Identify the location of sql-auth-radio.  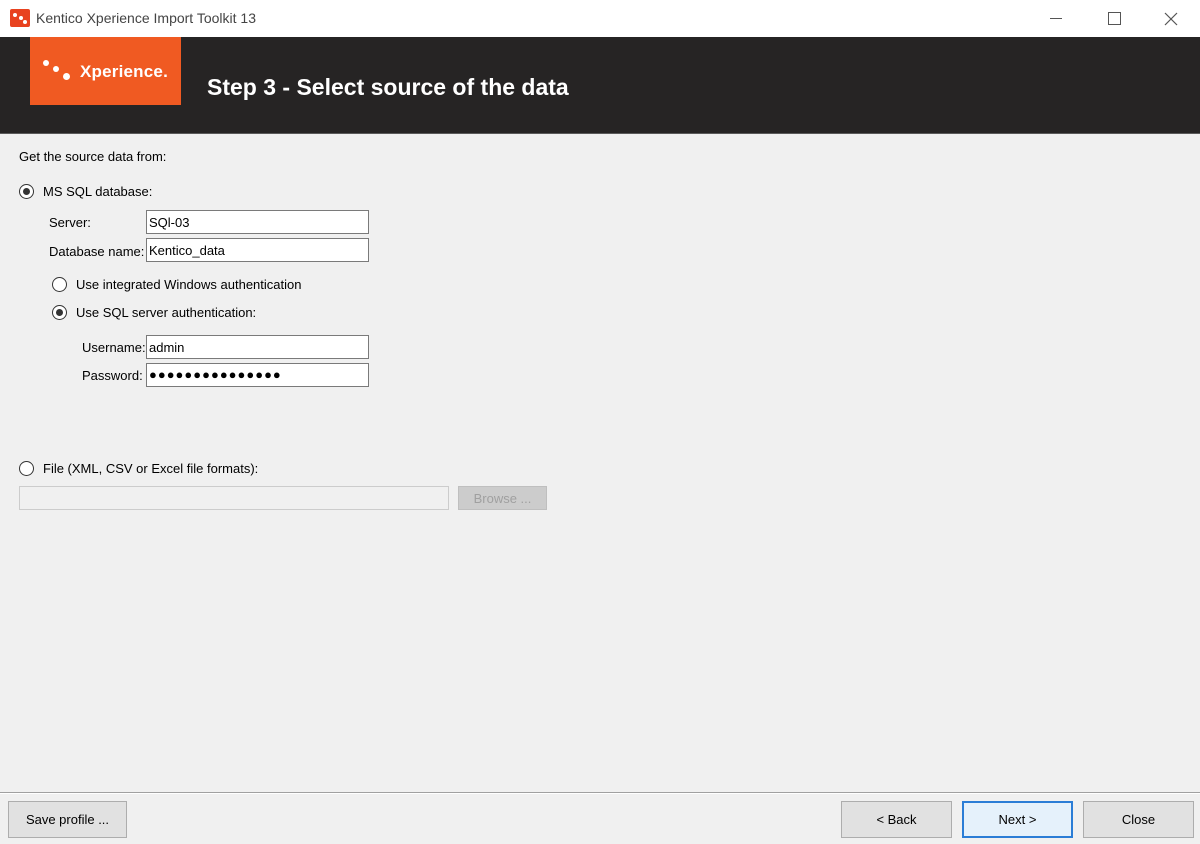
(59, 312).